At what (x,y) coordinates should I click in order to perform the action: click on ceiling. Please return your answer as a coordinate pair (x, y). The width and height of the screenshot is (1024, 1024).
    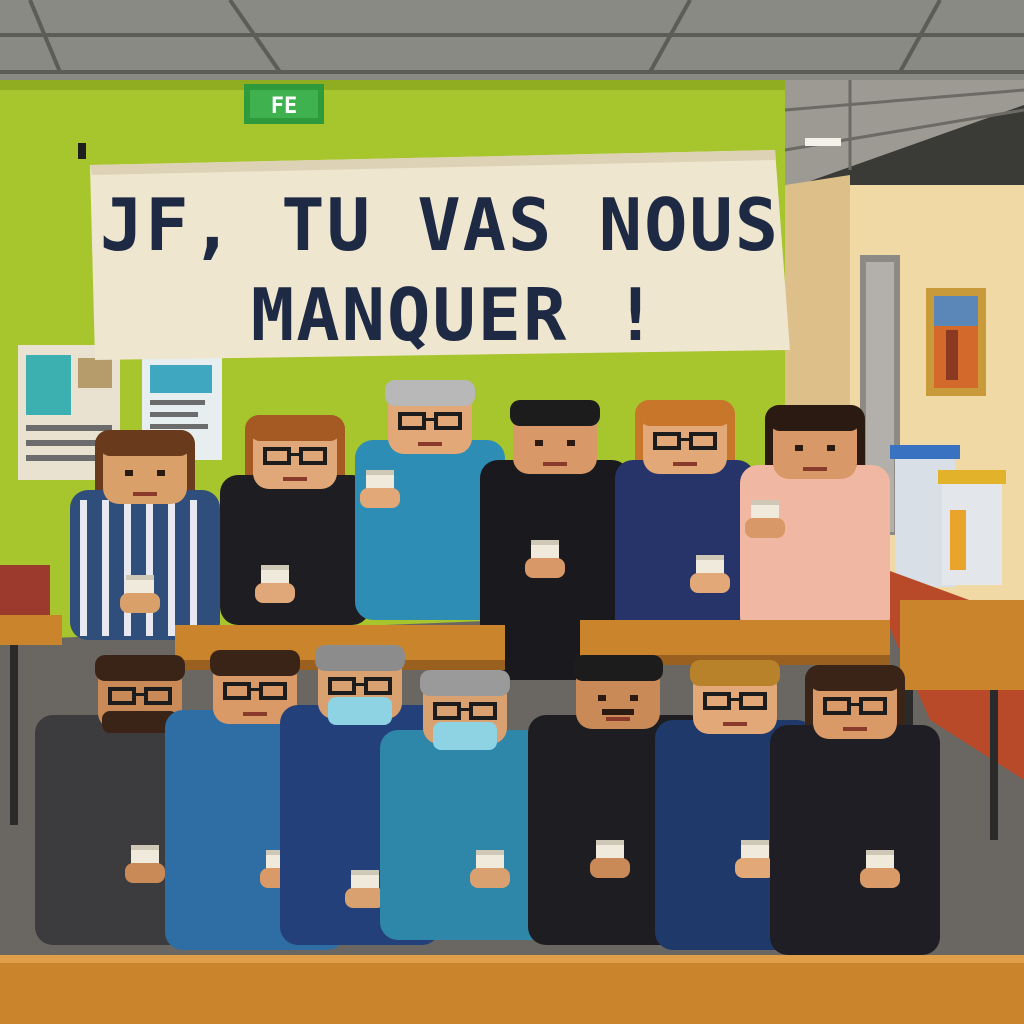
    Looking at the image, I should click on (512, 40).